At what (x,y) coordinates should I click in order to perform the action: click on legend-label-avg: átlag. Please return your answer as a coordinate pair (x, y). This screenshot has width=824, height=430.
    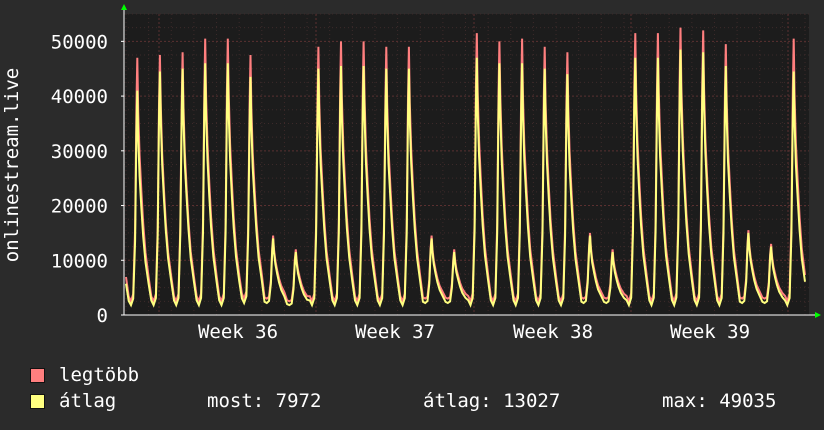
    Looking at the image, I should click on (88, 401).